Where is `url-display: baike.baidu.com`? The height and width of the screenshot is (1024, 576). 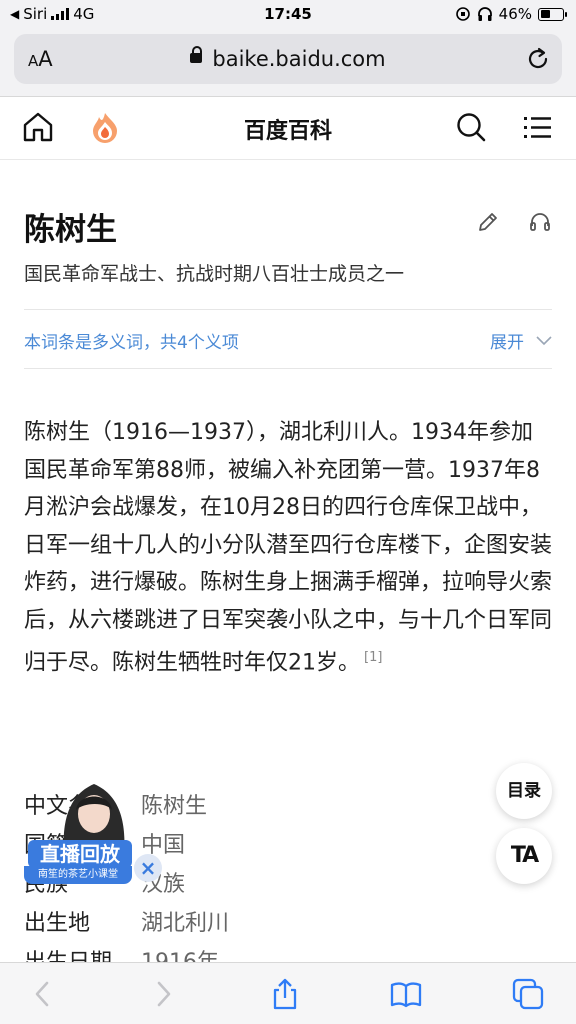
url-display: baike.baidu.com is located at coordinates (288, 58).